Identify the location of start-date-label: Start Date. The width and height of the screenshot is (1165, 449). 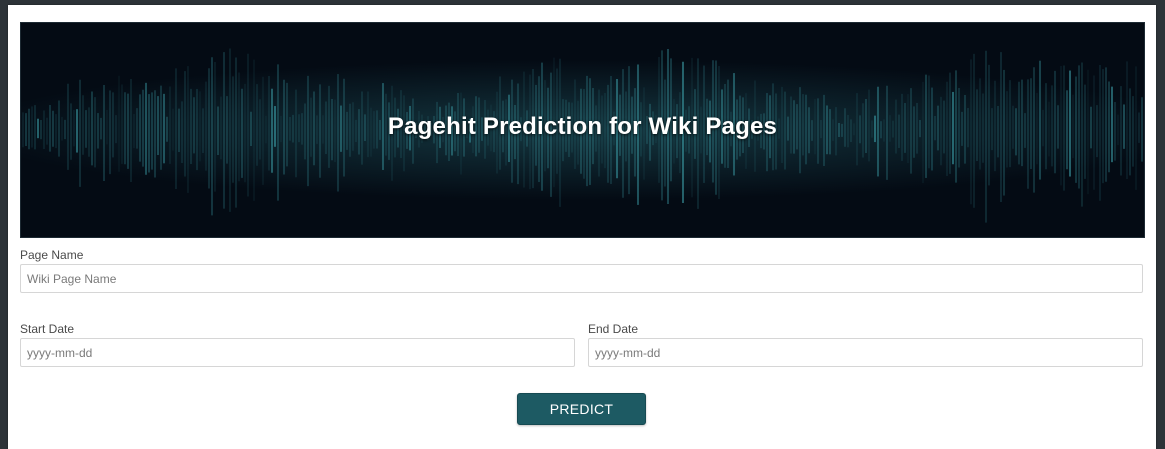
(47, 329).